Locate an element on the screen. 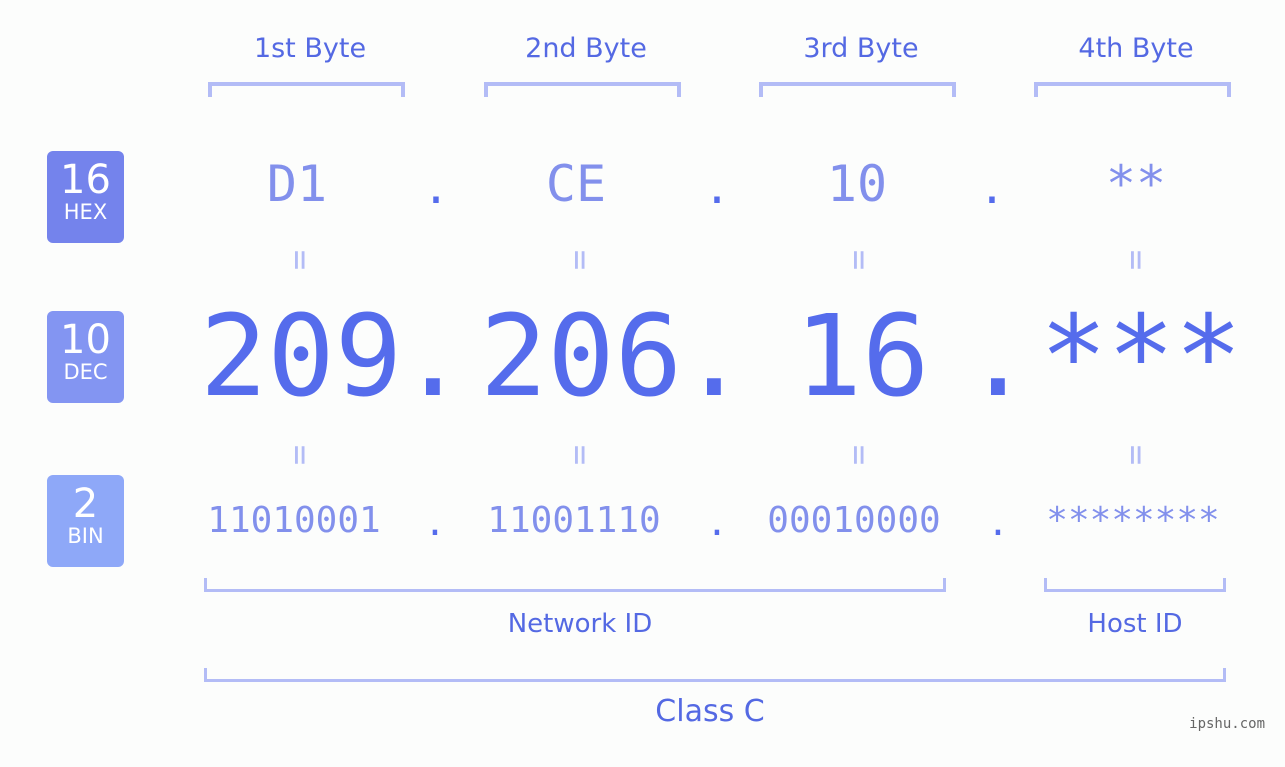  host-id-bracket is located at coordinates (1135, 585).